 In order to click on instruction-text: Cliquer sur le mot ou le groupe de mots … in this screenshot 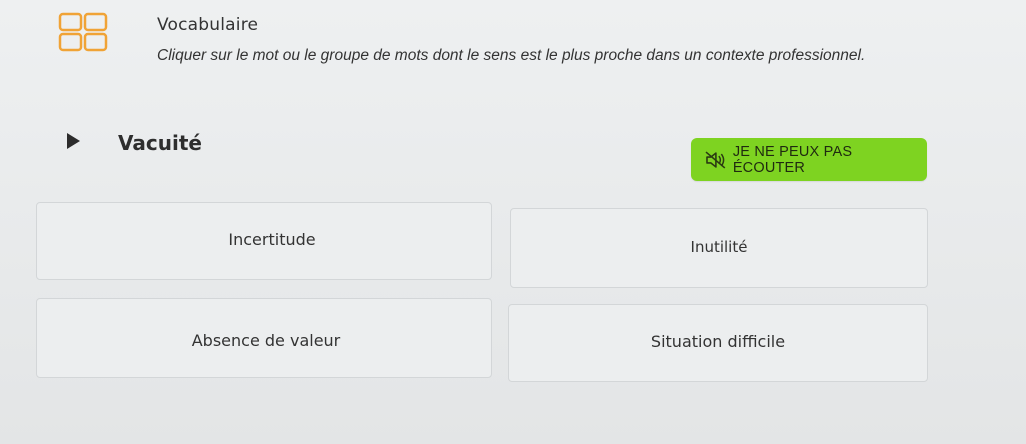, I will do `click(511, 55)`.